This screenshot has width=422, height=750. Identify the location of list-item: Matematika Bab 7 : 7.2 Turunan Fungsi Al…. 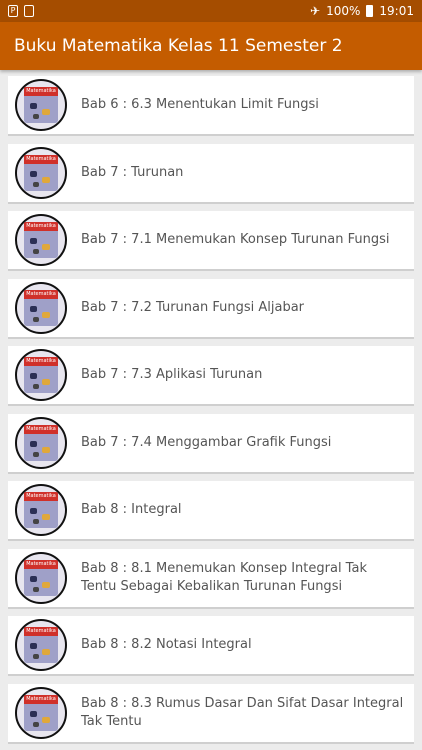
(211, 308).